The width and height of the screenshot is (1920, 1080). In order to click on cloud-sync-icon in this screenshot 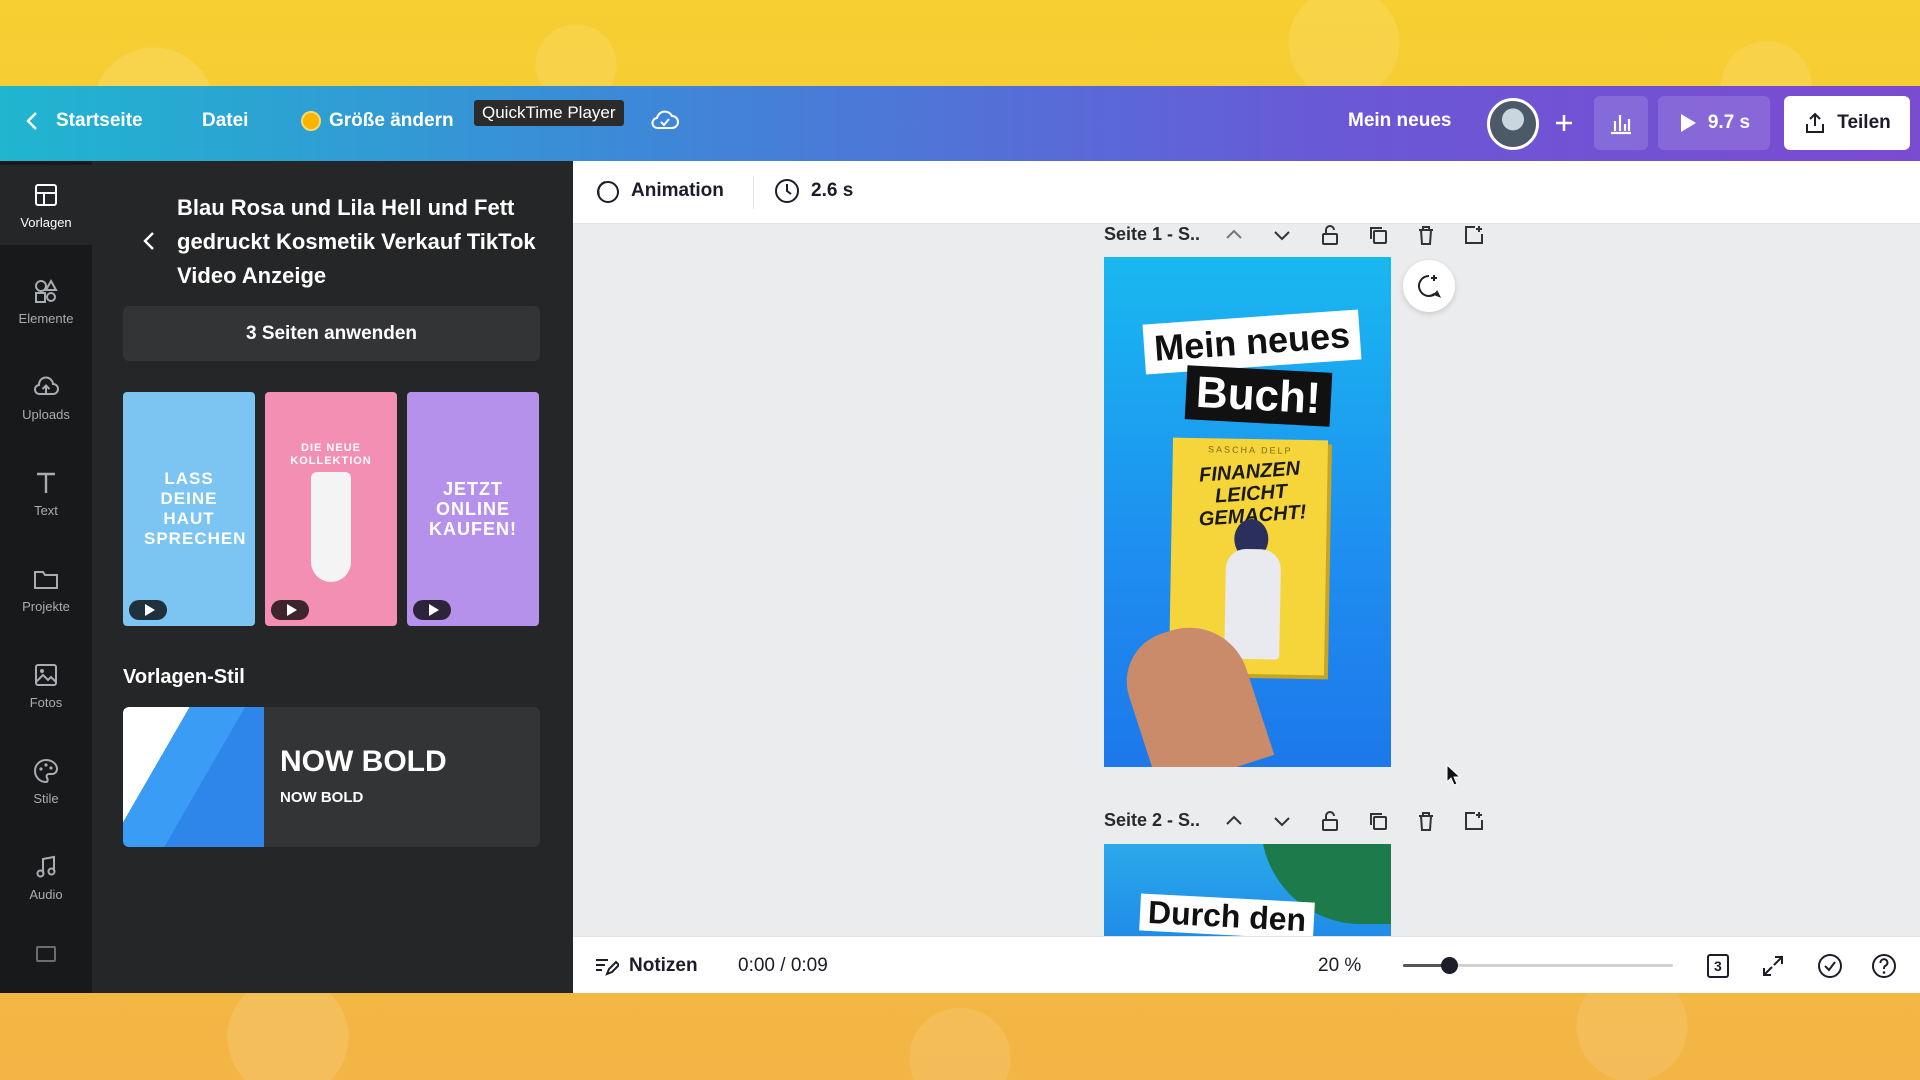, I will do `click(665, 120)`.